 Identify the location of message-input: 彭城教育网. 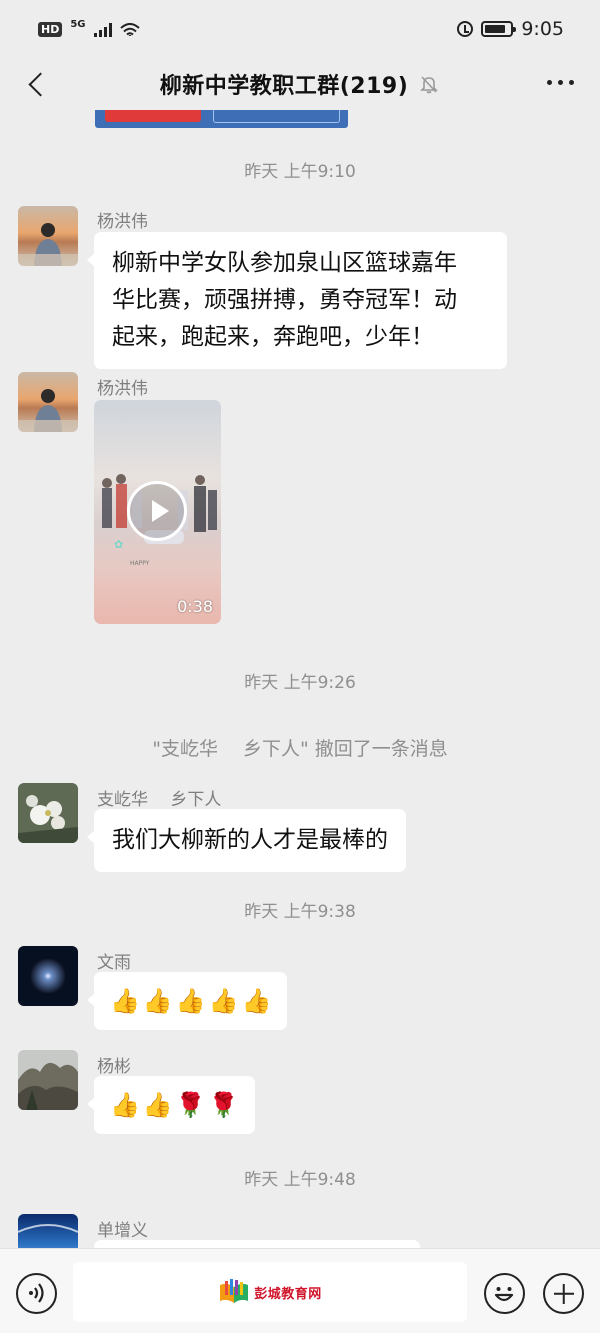
(270, 1292).